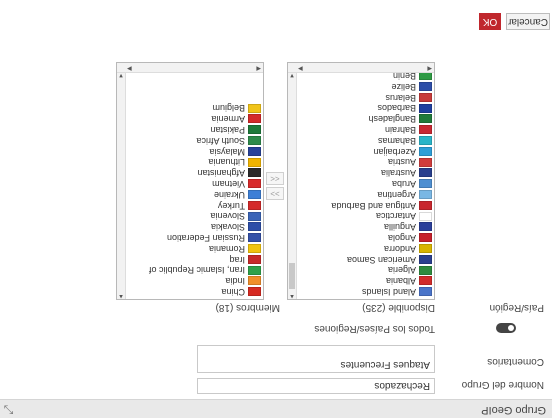  I want to click on available-country-item: Algeria, so click(360, 270).